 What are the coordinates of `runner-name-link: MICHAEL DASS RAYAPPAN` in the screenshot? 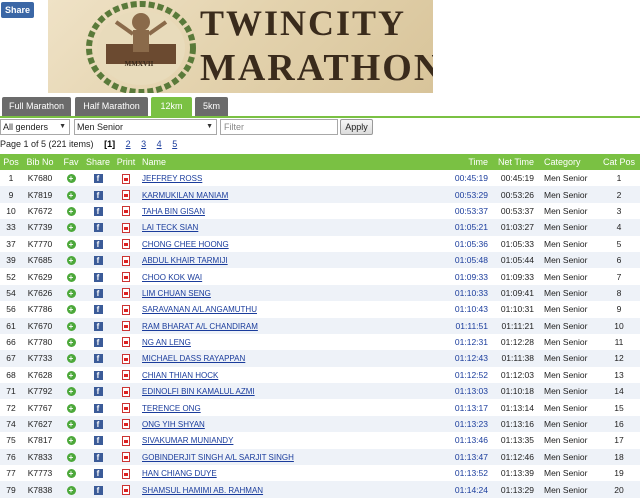 It's located at (193, 358).